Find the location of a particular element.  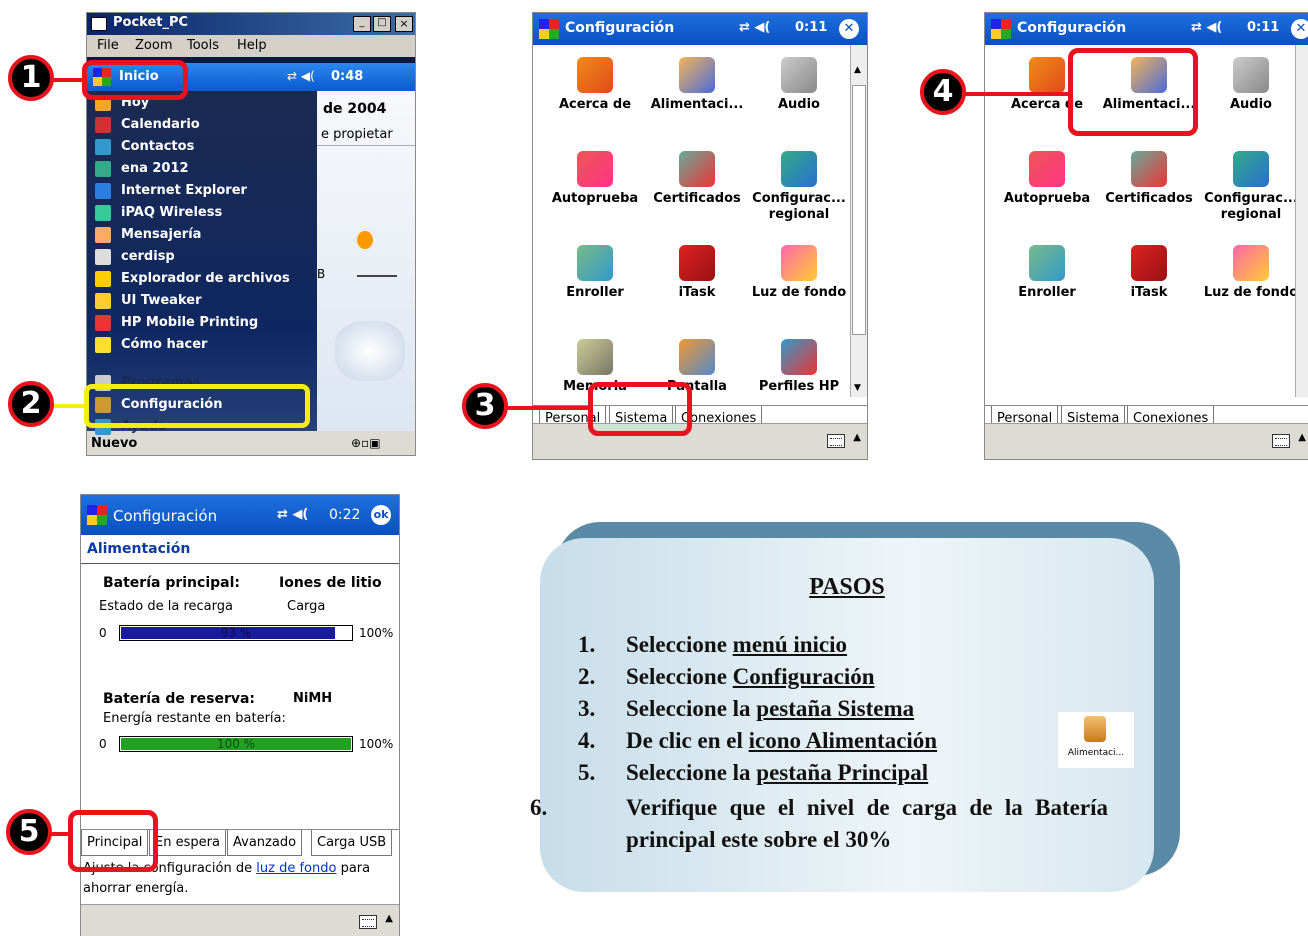

step-number: 1. is located at coordinates (587, 644).